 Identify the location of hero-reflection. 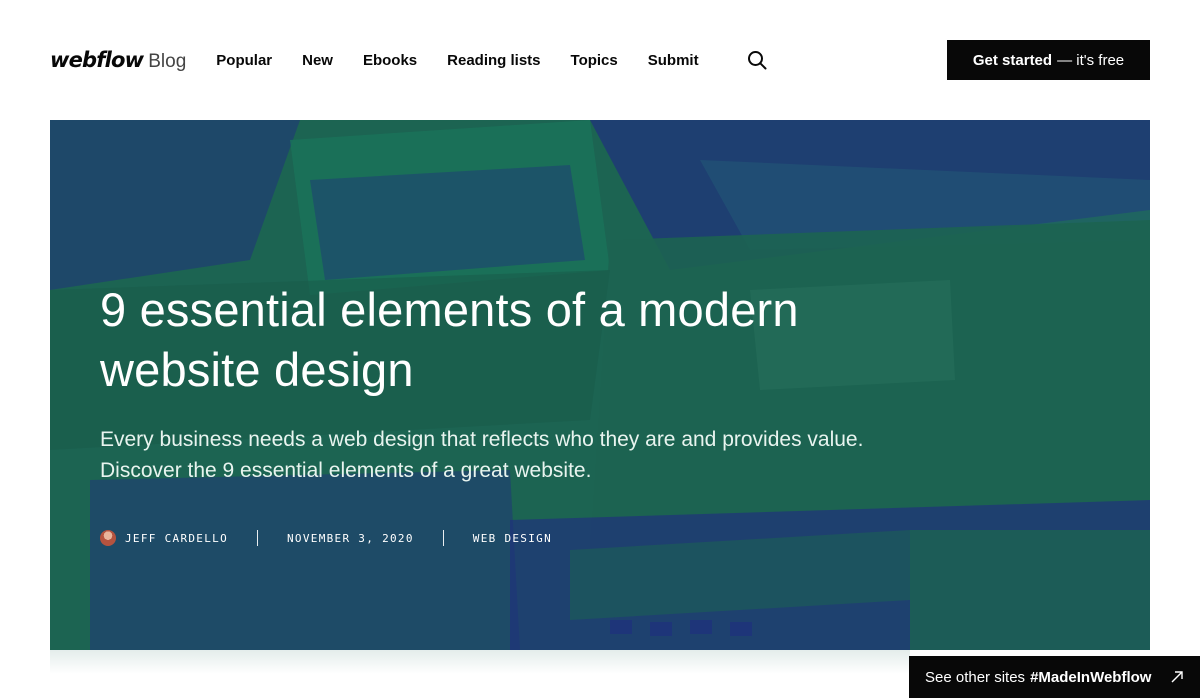
(480, 662).